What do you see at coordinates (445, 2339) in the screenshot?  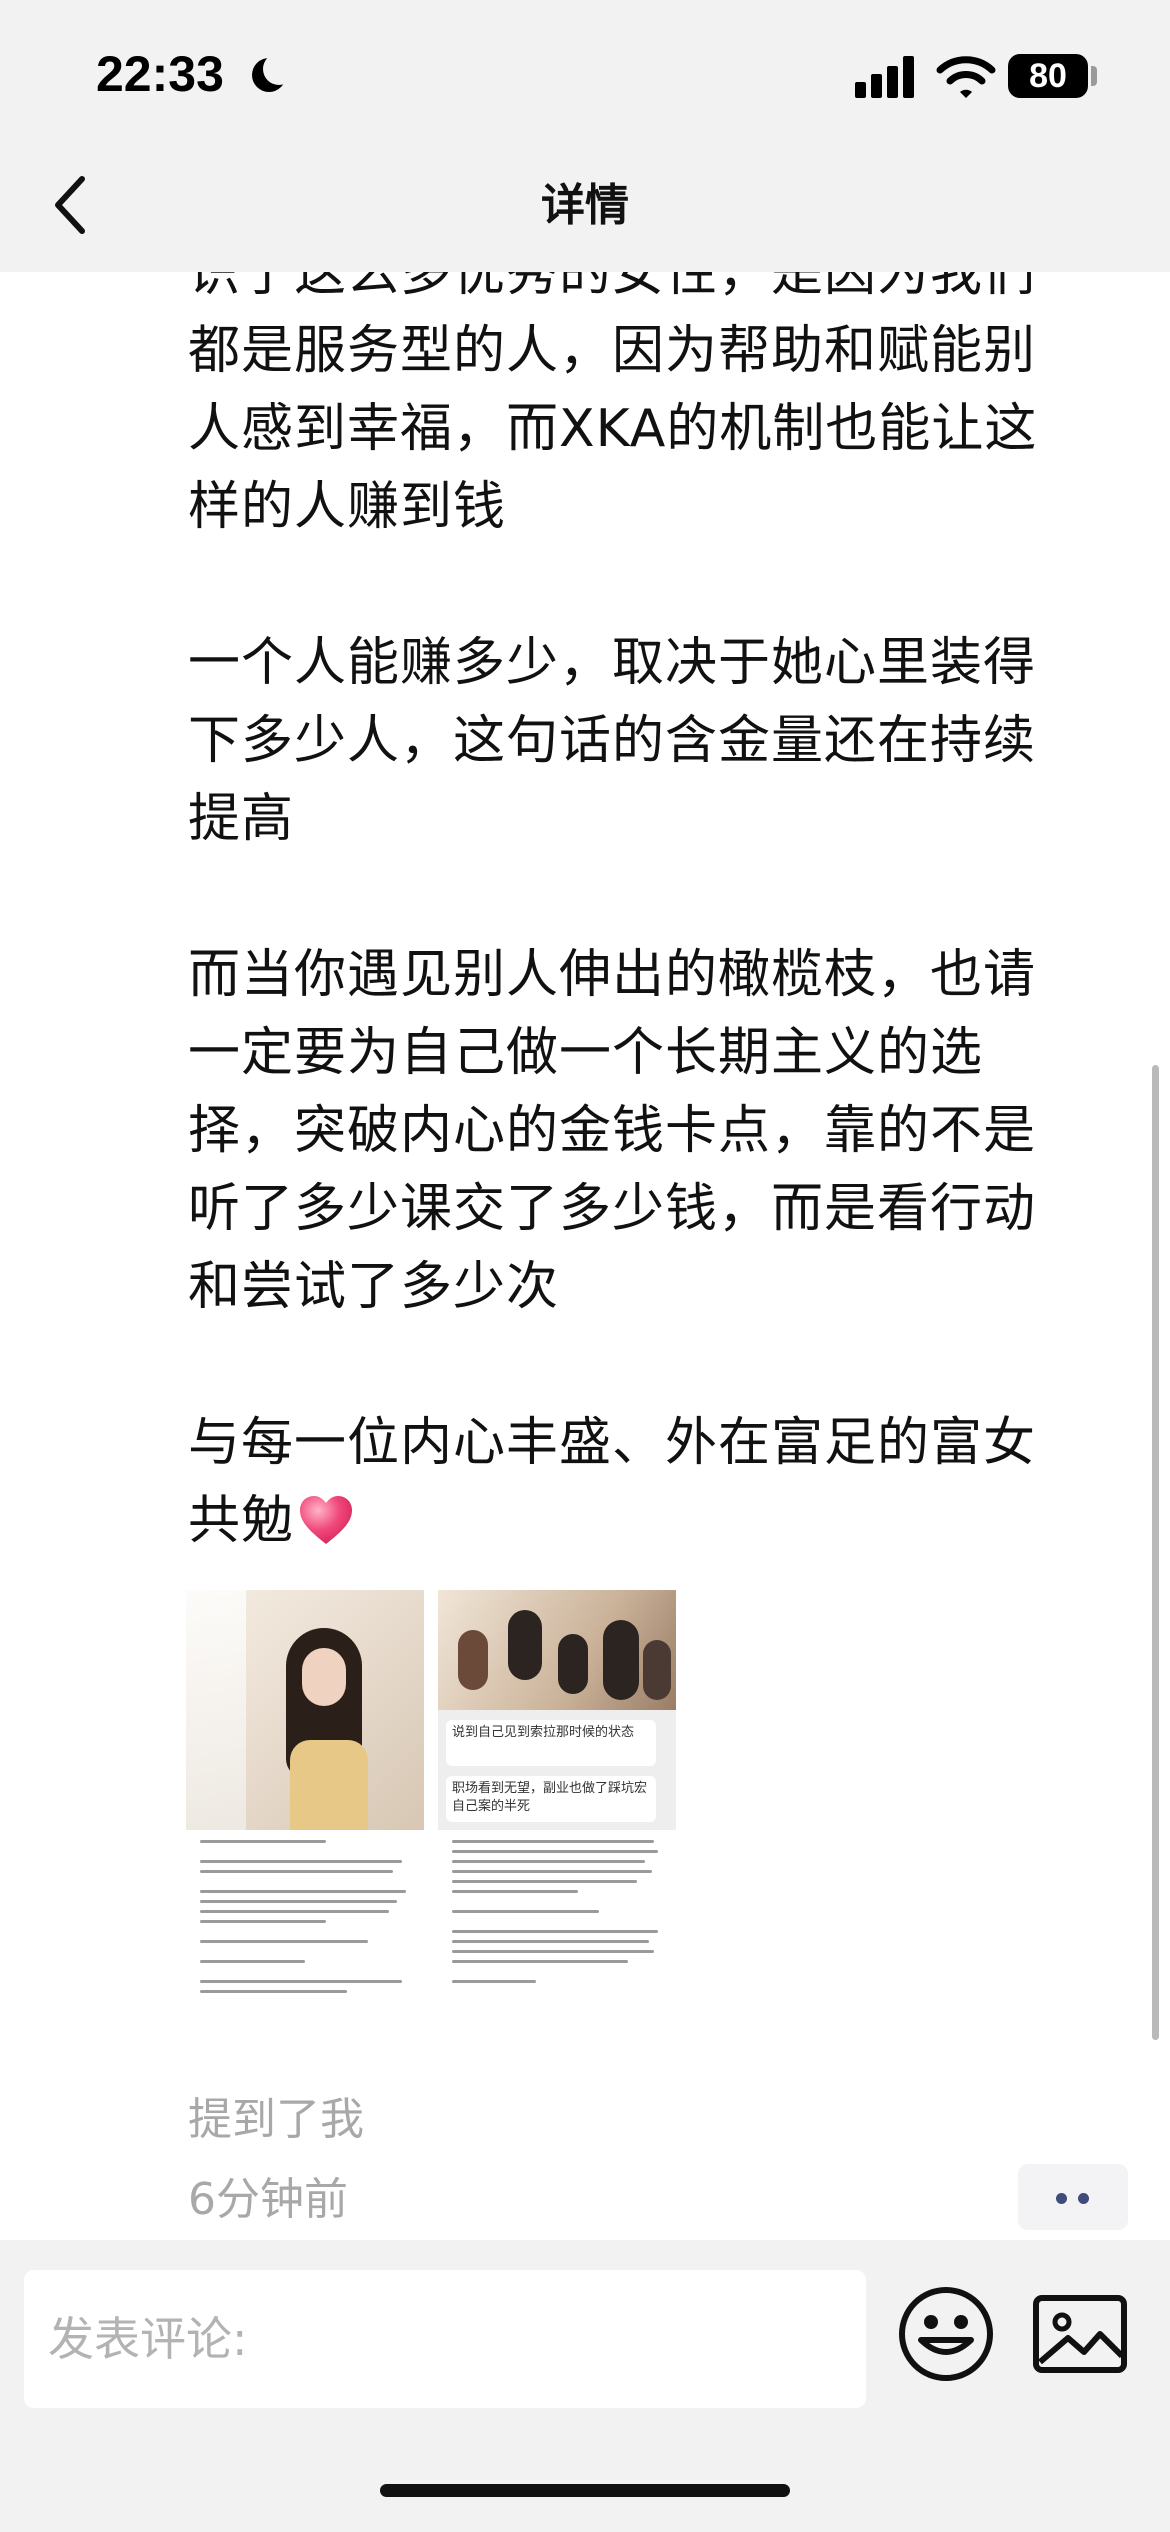 I see `comment-input: 发表评论:` at bounding box center [445, 2339].